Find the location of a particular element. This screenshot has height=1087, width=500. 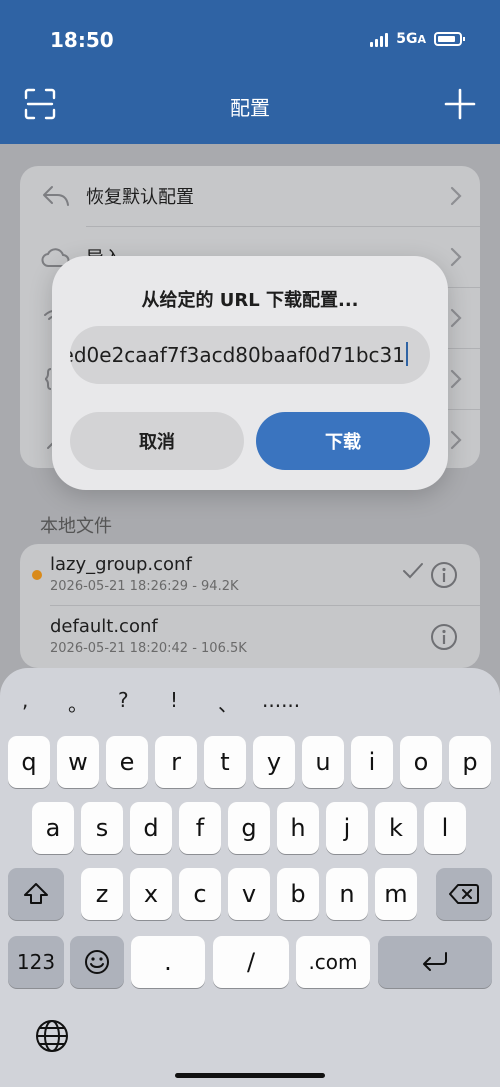

cancel-button: 取消 is located at coordinates (157, 441).